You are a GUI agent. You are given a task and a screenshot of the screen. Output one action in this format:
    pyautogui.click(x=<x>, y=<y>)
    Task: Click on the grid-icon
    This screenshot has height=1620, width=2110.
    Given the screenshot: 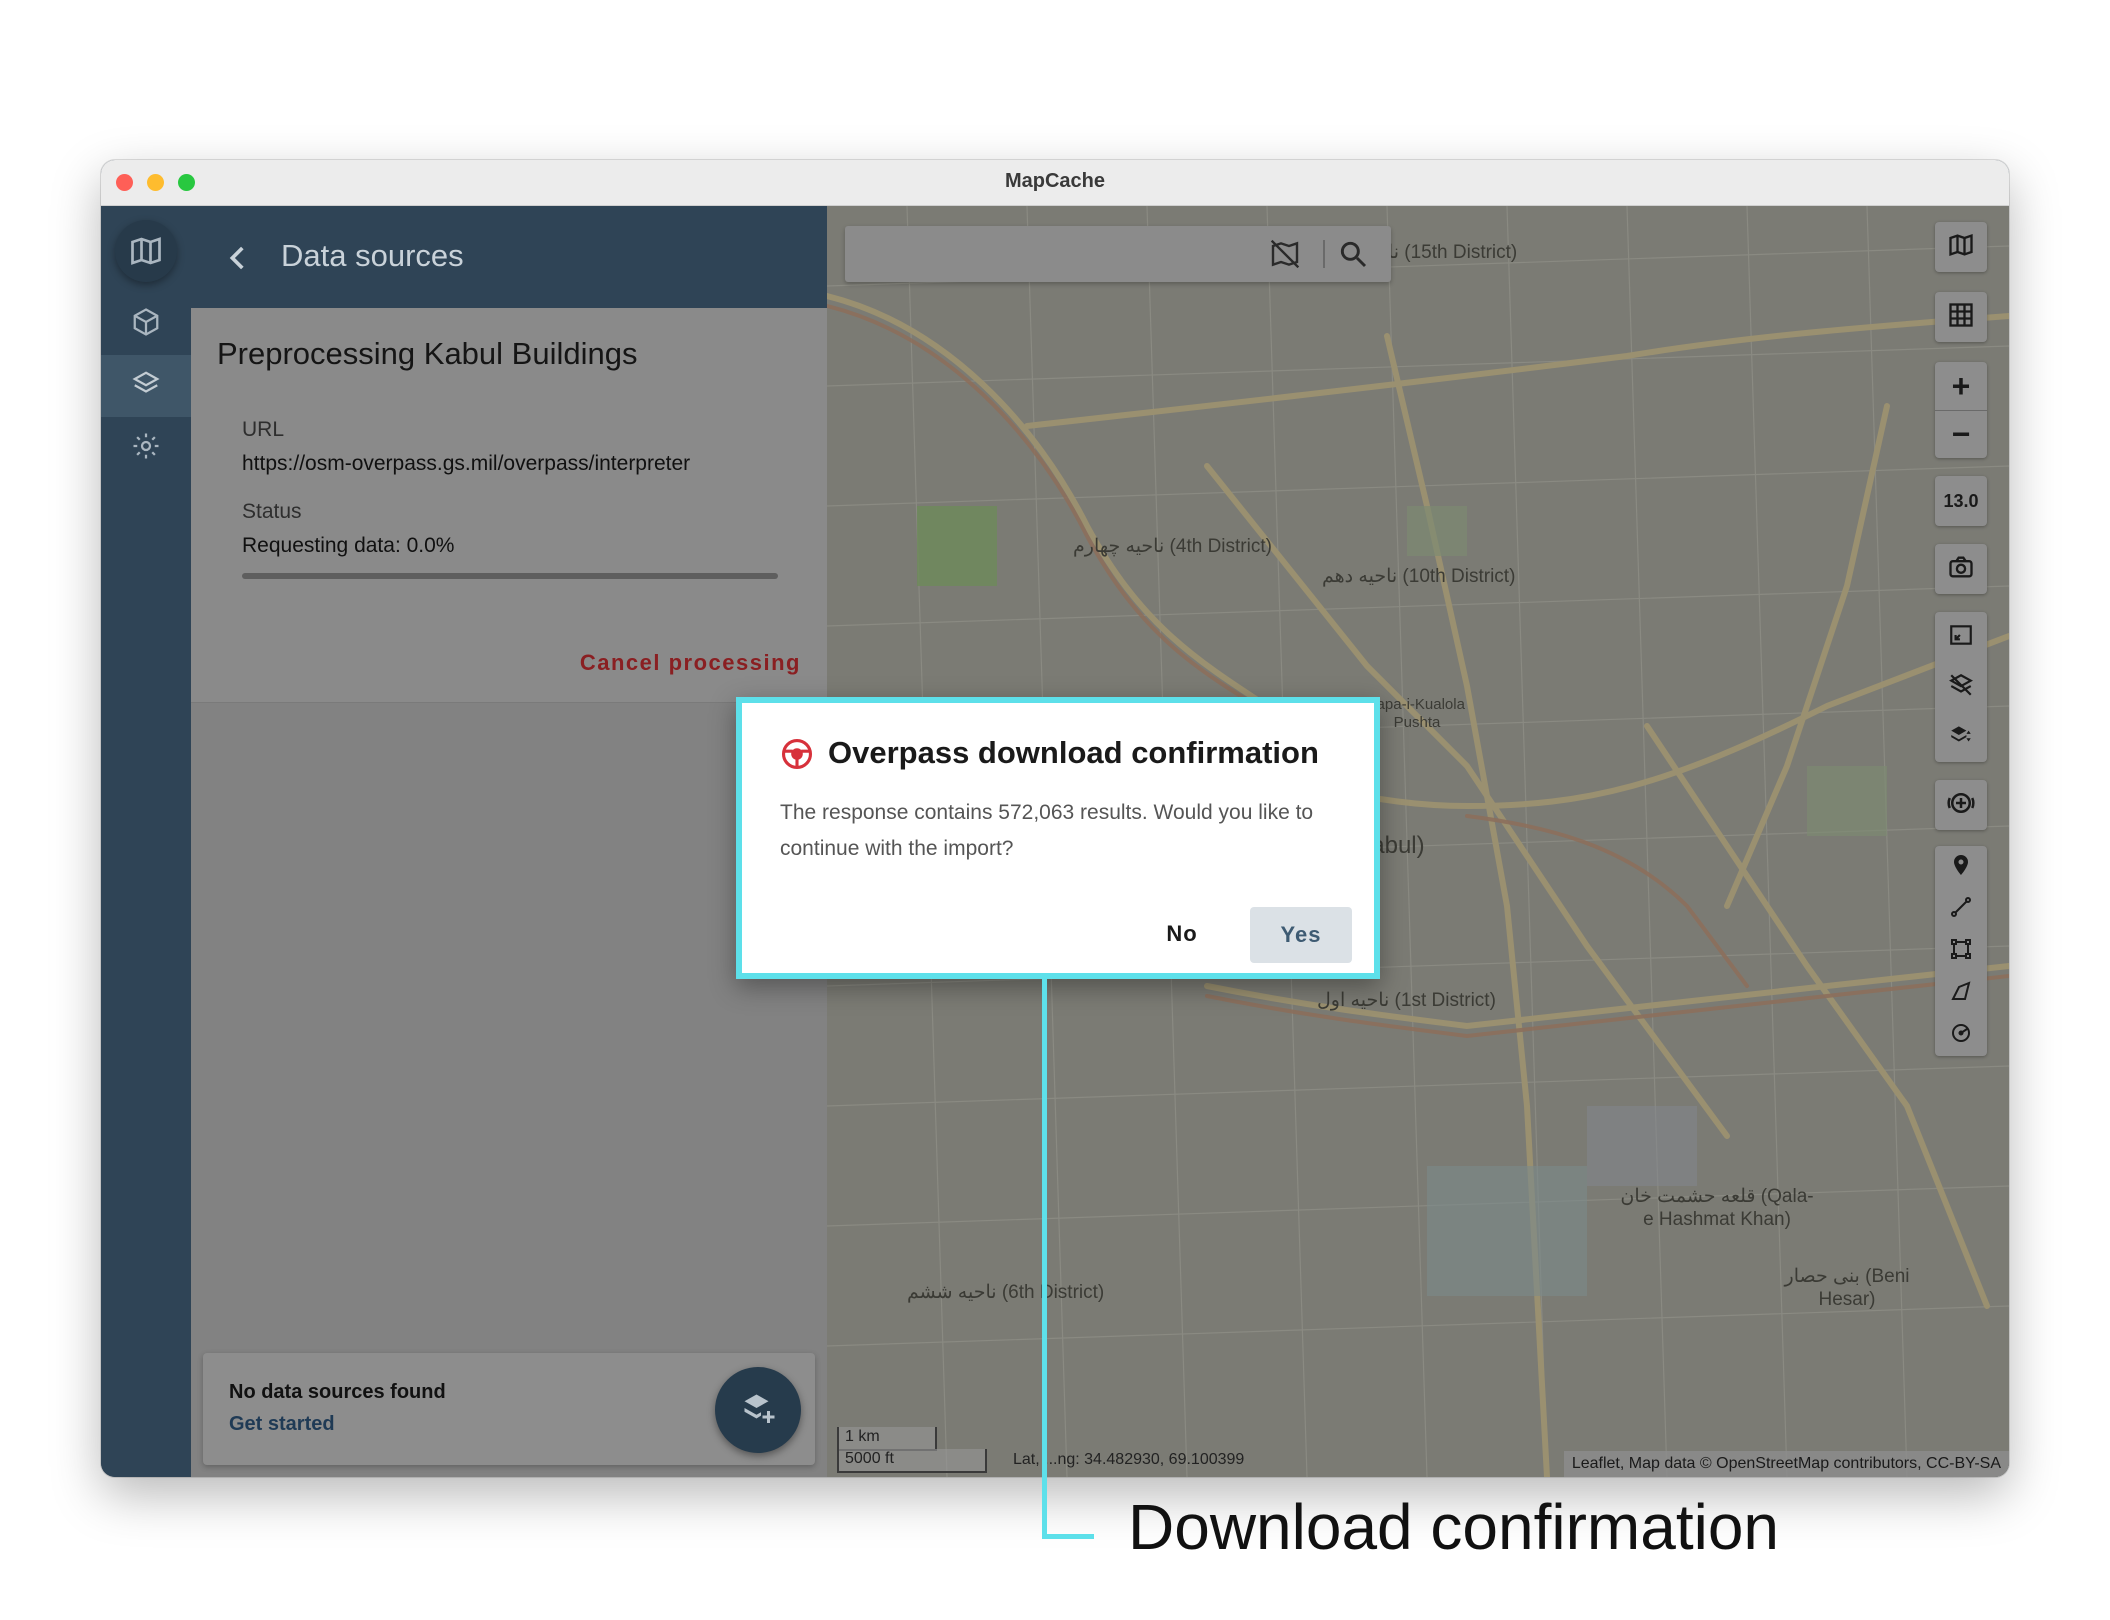 What is the action you would take?
    pyautogui.click(x=1961, y=317)
    